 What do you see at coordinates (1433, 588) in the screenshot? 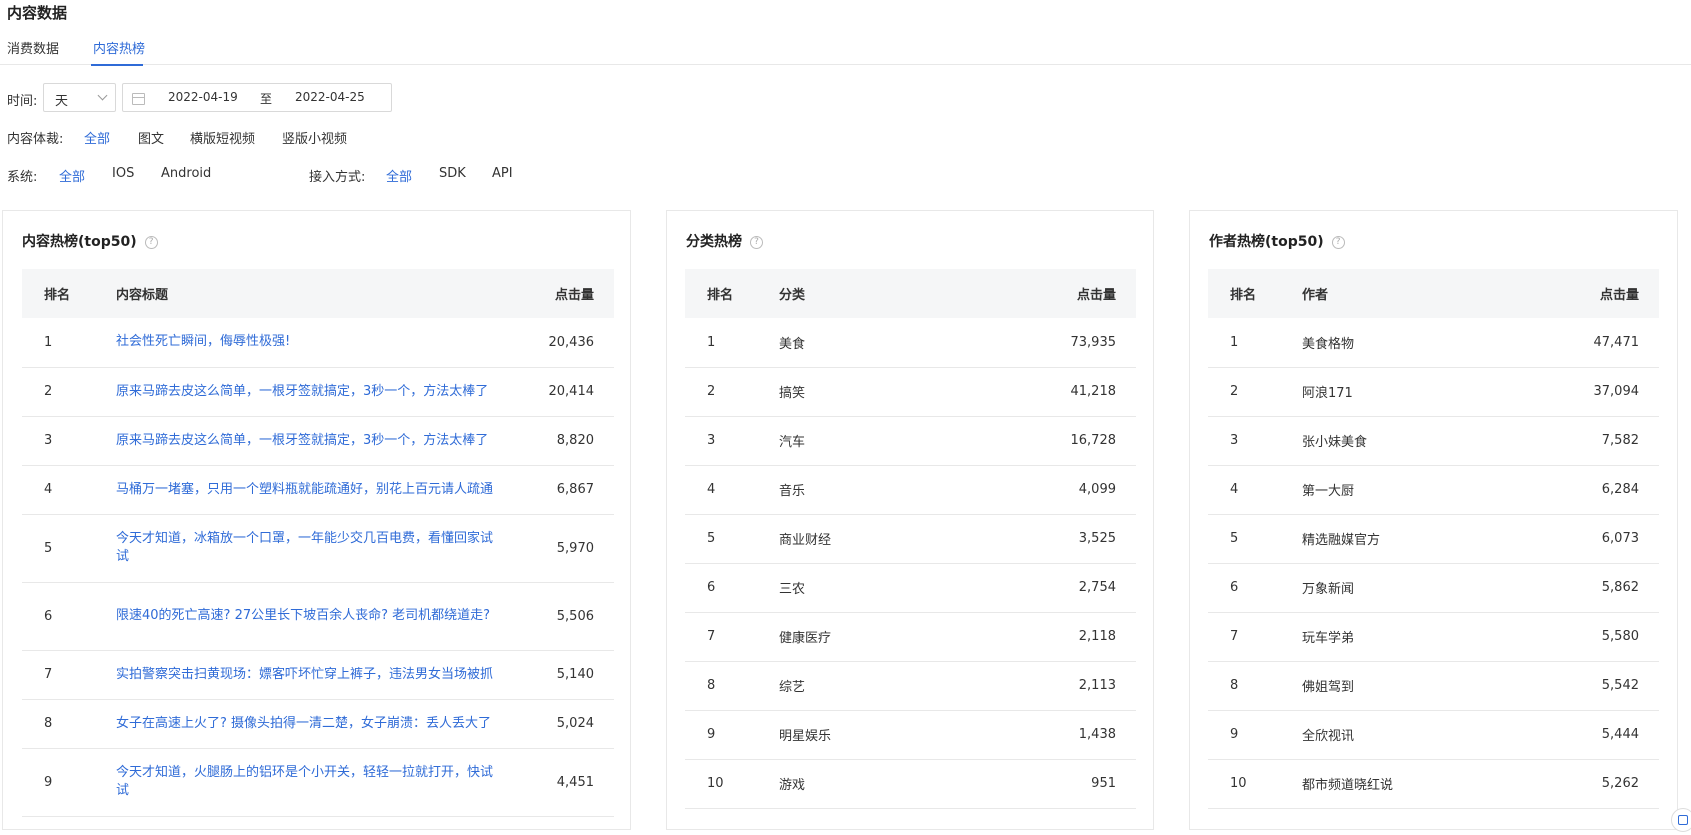
I see `table-row: 6 万象新闻 5,862` at bounding box center [1433, 588].